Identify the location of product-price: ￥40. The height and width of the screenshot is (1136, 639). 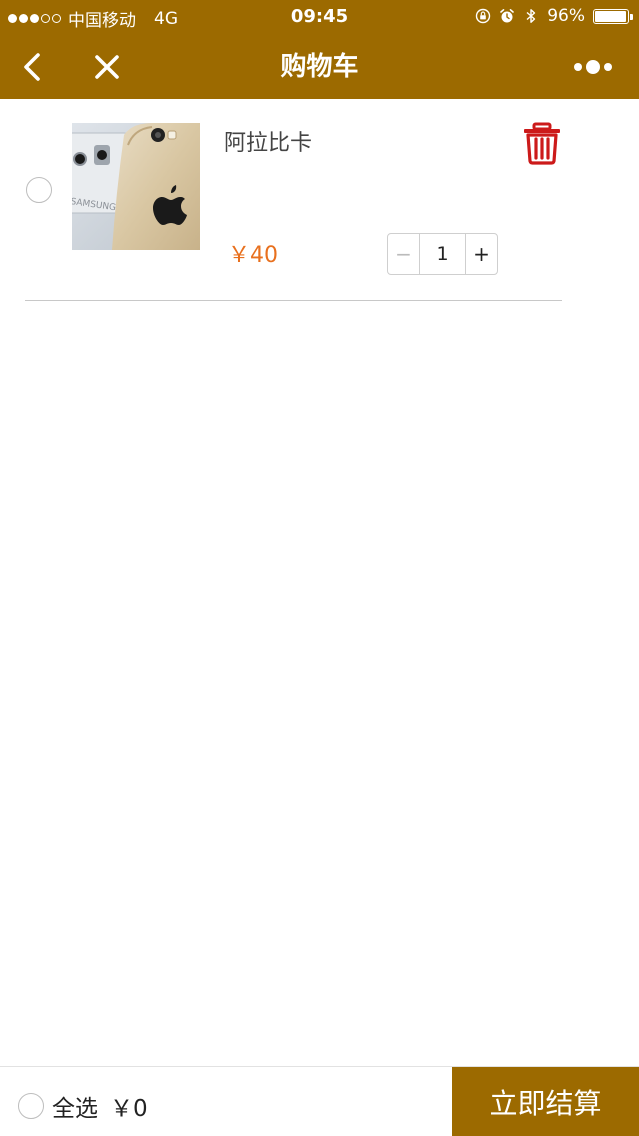
(253, 255).